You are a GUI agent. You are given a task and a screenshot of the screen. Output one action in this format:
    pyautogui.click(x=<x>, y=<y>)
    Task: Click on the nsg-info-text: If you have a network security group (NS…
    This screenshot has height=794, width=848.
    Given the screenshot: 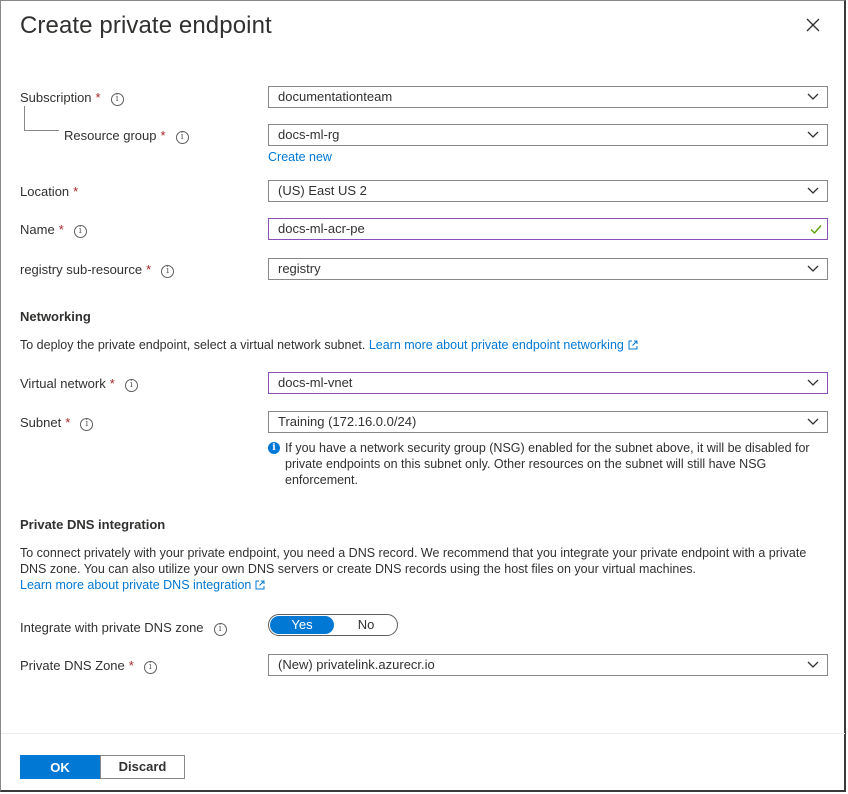 What is the action you would take?
    pyautogui.click(x=547, y=464)
    